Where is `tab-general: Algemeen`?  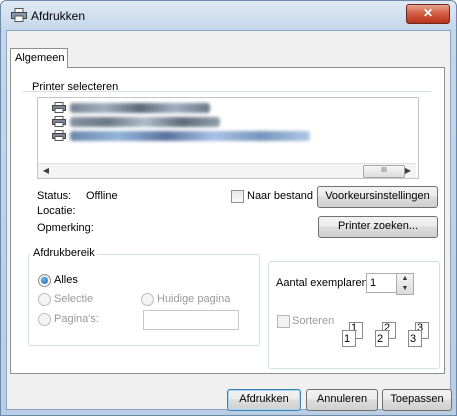 tab-general: Algemeen is located at coordinates (39, 58).